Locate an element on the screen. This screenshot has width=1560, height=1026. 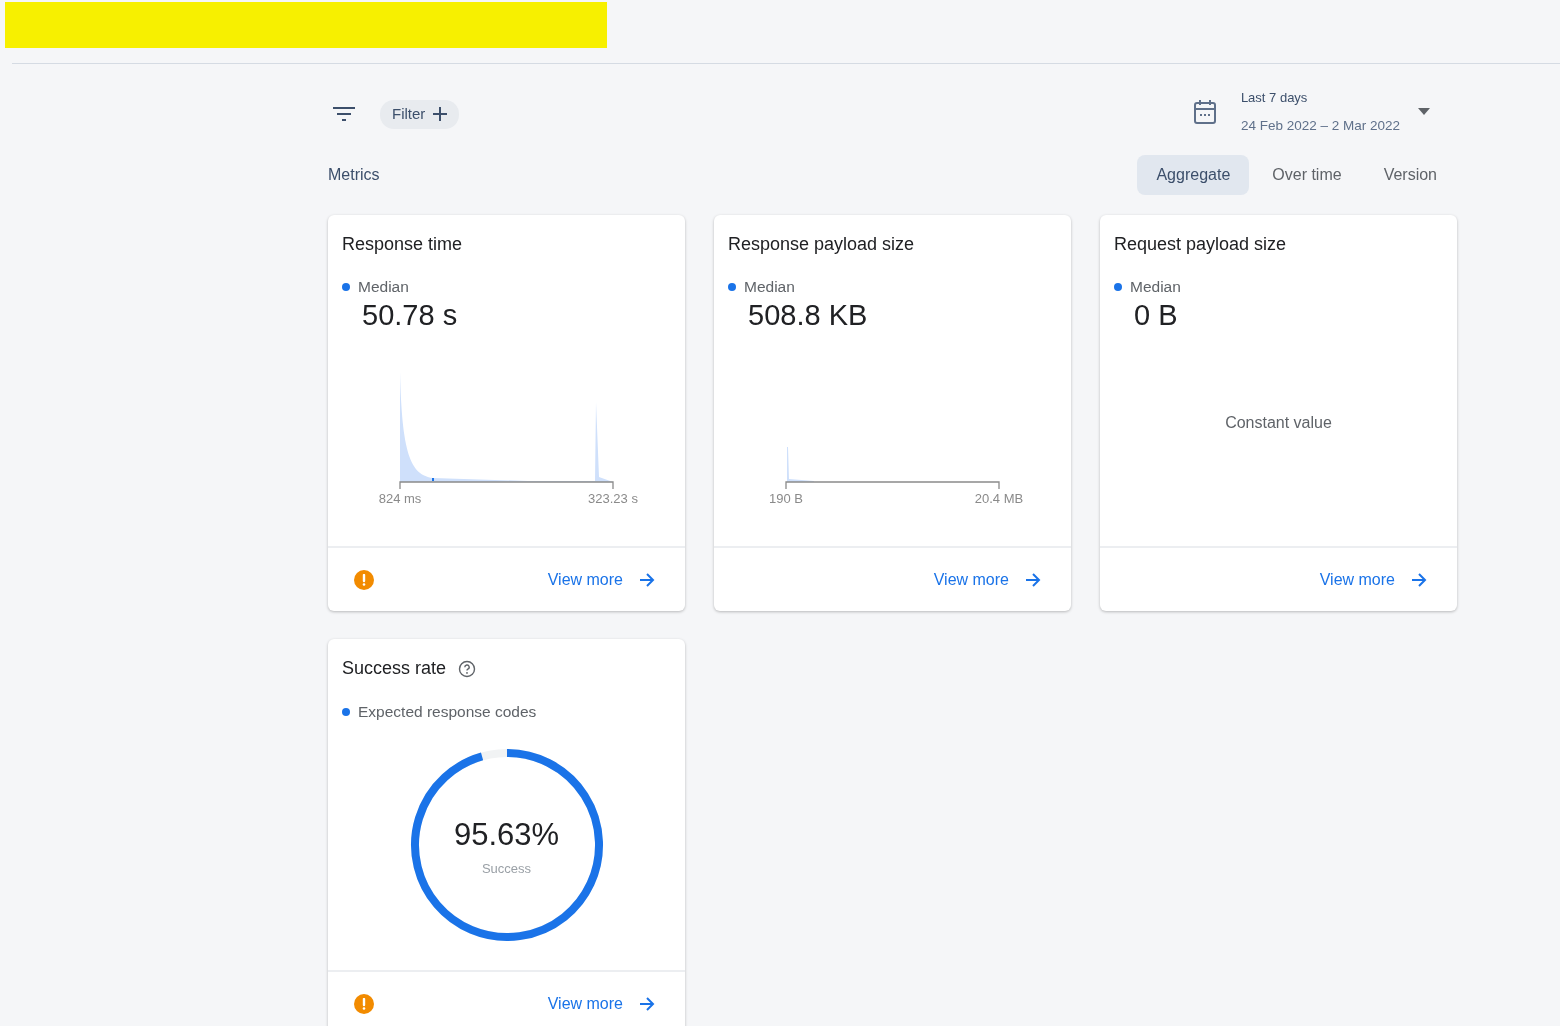
card-title: Response time is located at coordinates (402, 244).